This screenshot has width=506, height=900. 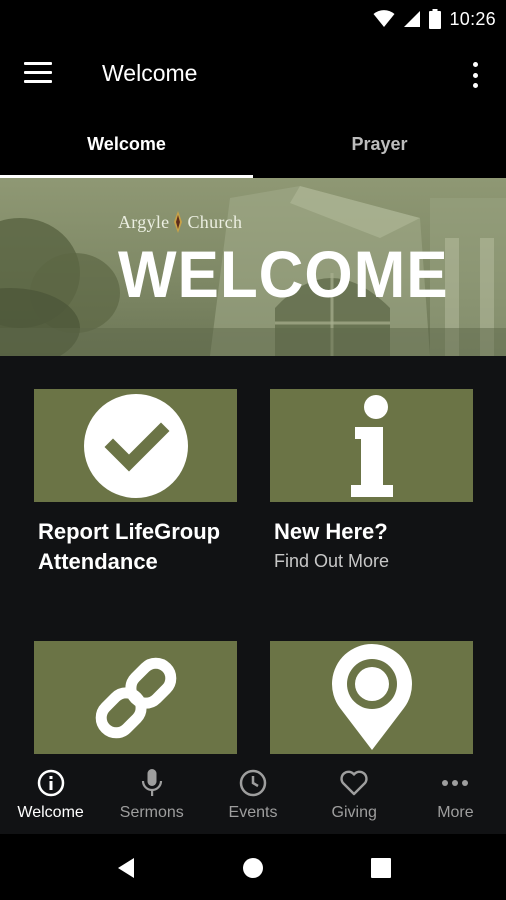 I want to click on map-pin-icon, so click(x=371, y=696).